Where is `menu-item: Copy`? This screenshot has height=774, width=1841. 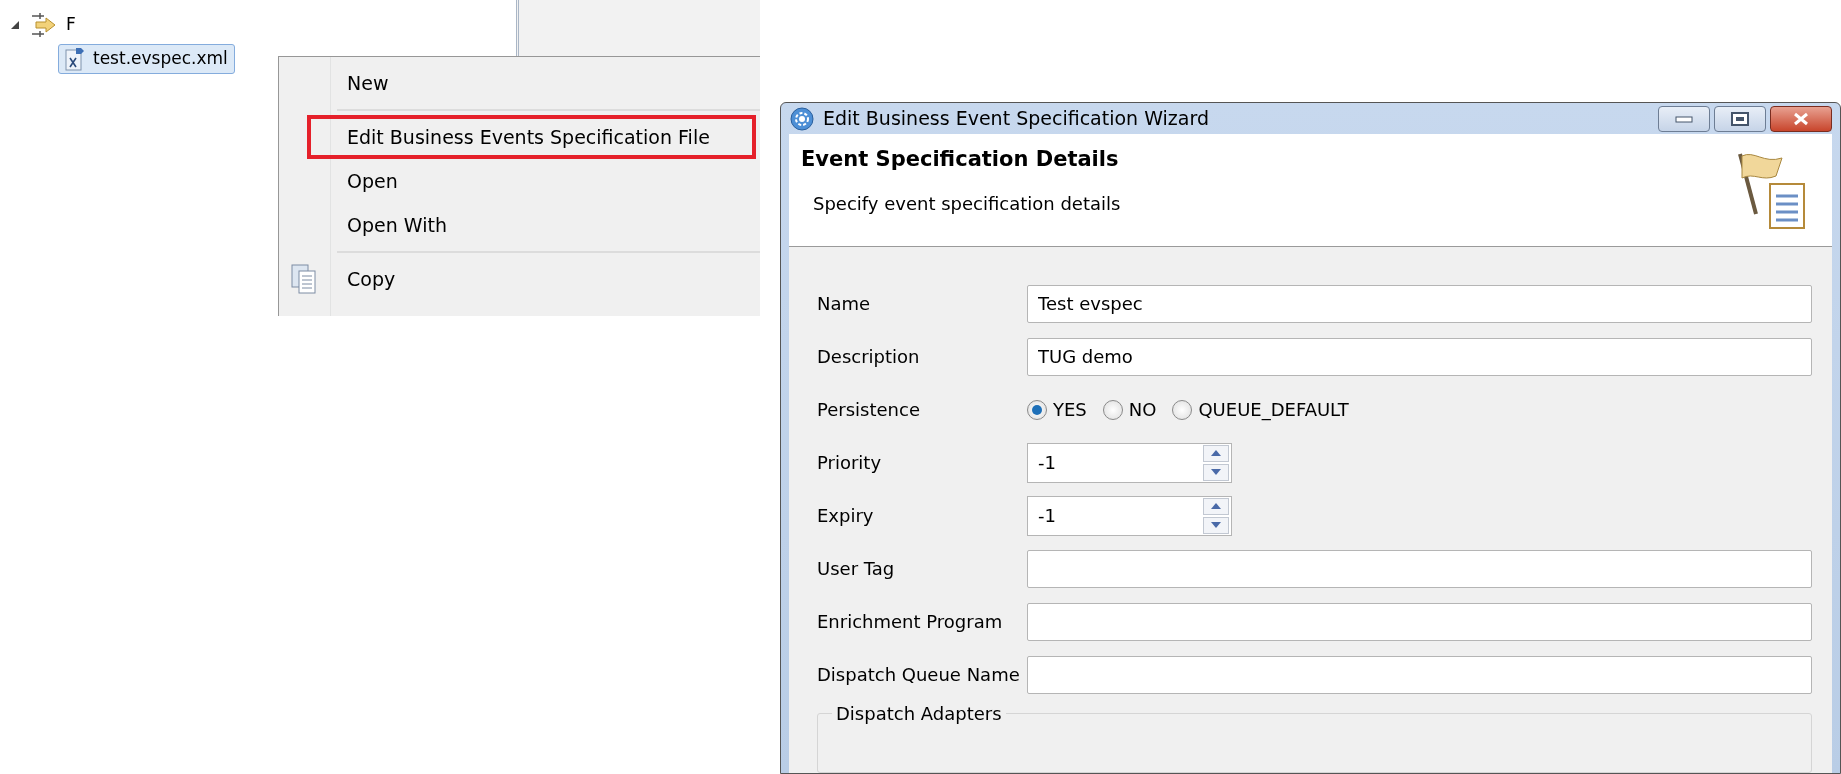
menu-item: Copy is located at coordinates (545, 279).